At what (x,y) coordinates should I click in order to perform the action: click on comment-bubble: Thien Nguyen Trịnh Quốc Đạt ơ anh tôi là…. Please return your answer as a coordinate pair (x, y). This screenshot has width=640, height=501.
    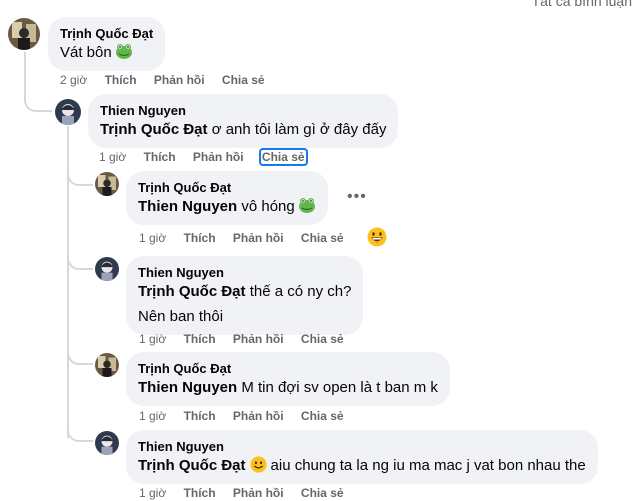
    Looking at the image, I should click on (243, 121).